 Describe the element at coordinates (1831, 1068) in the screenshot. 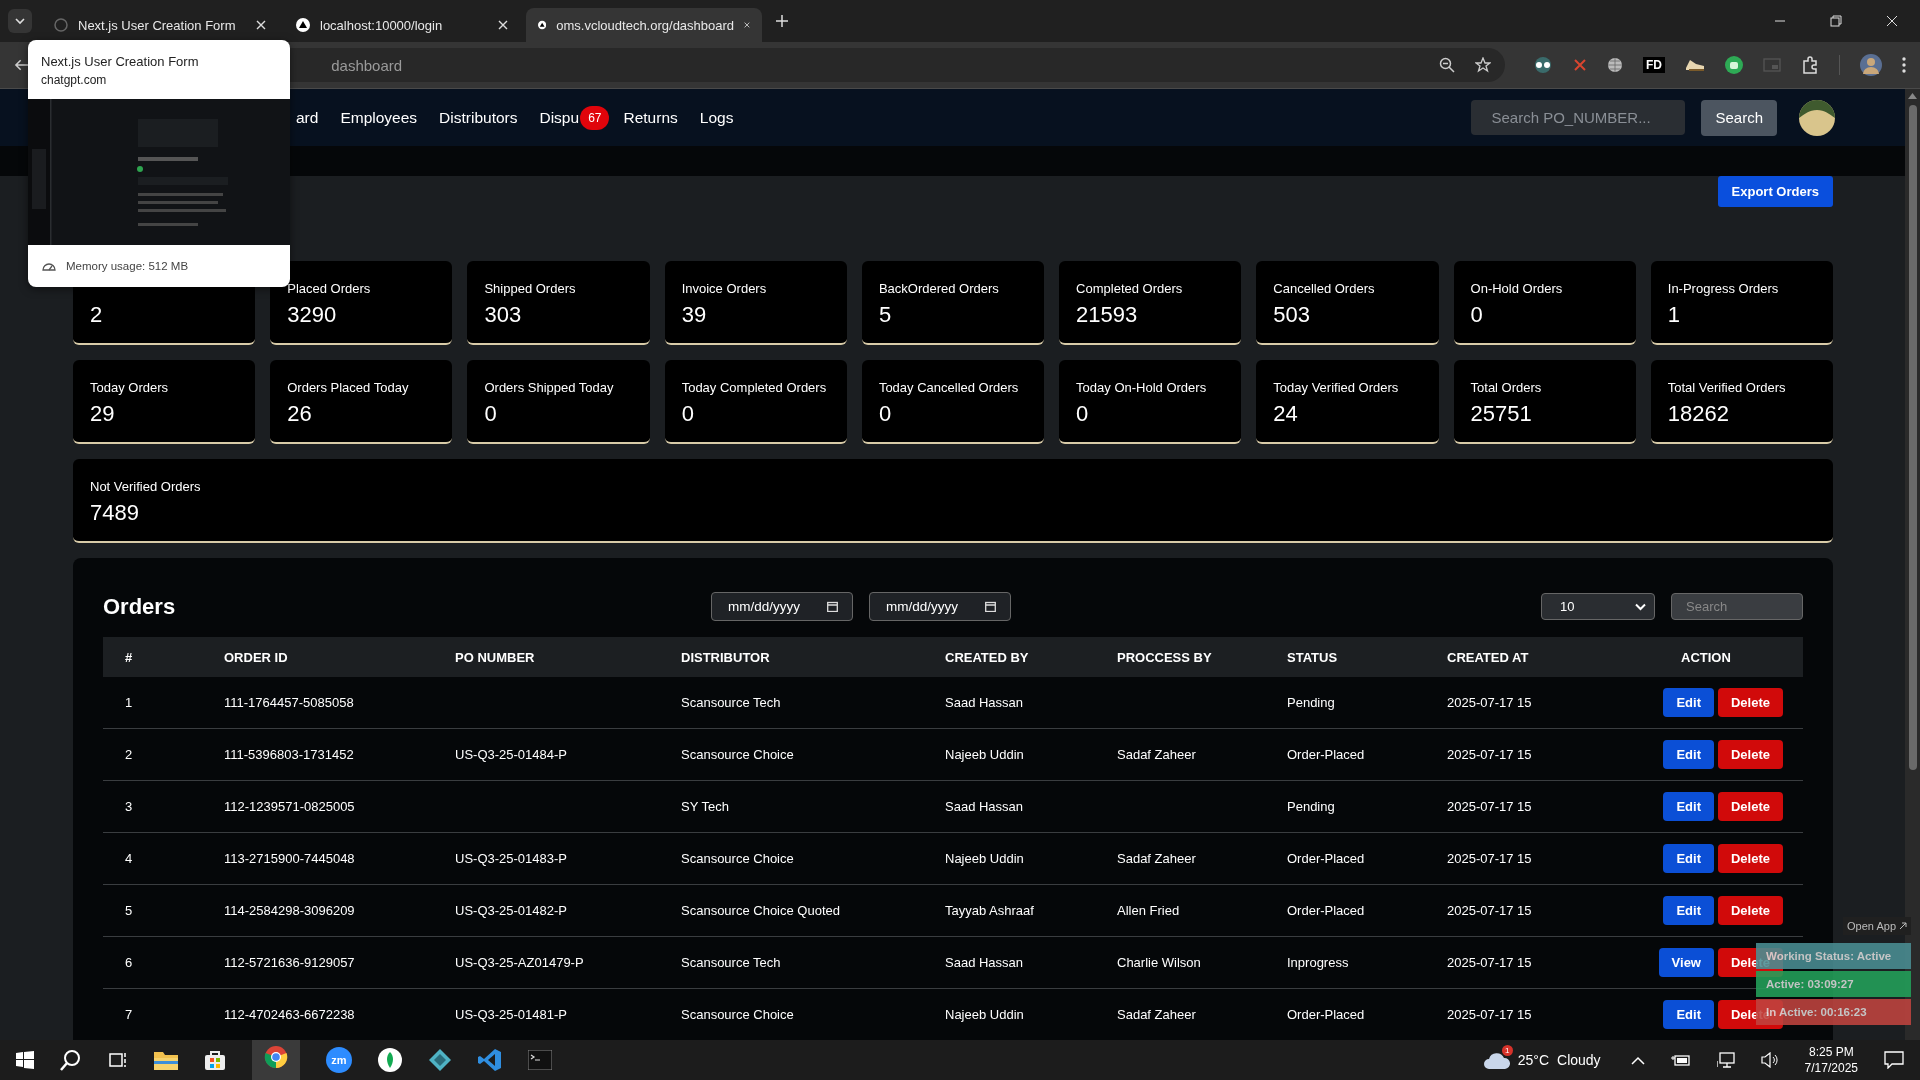

I see `clock-date: 7/17/2025` at that location.